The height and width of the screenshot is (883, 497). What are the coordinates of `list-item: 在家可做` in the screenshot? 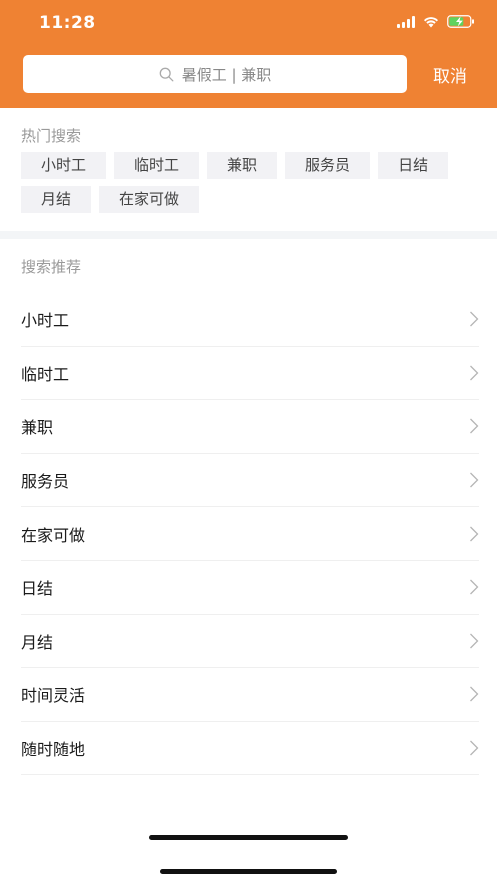 It's located at (250, 534).